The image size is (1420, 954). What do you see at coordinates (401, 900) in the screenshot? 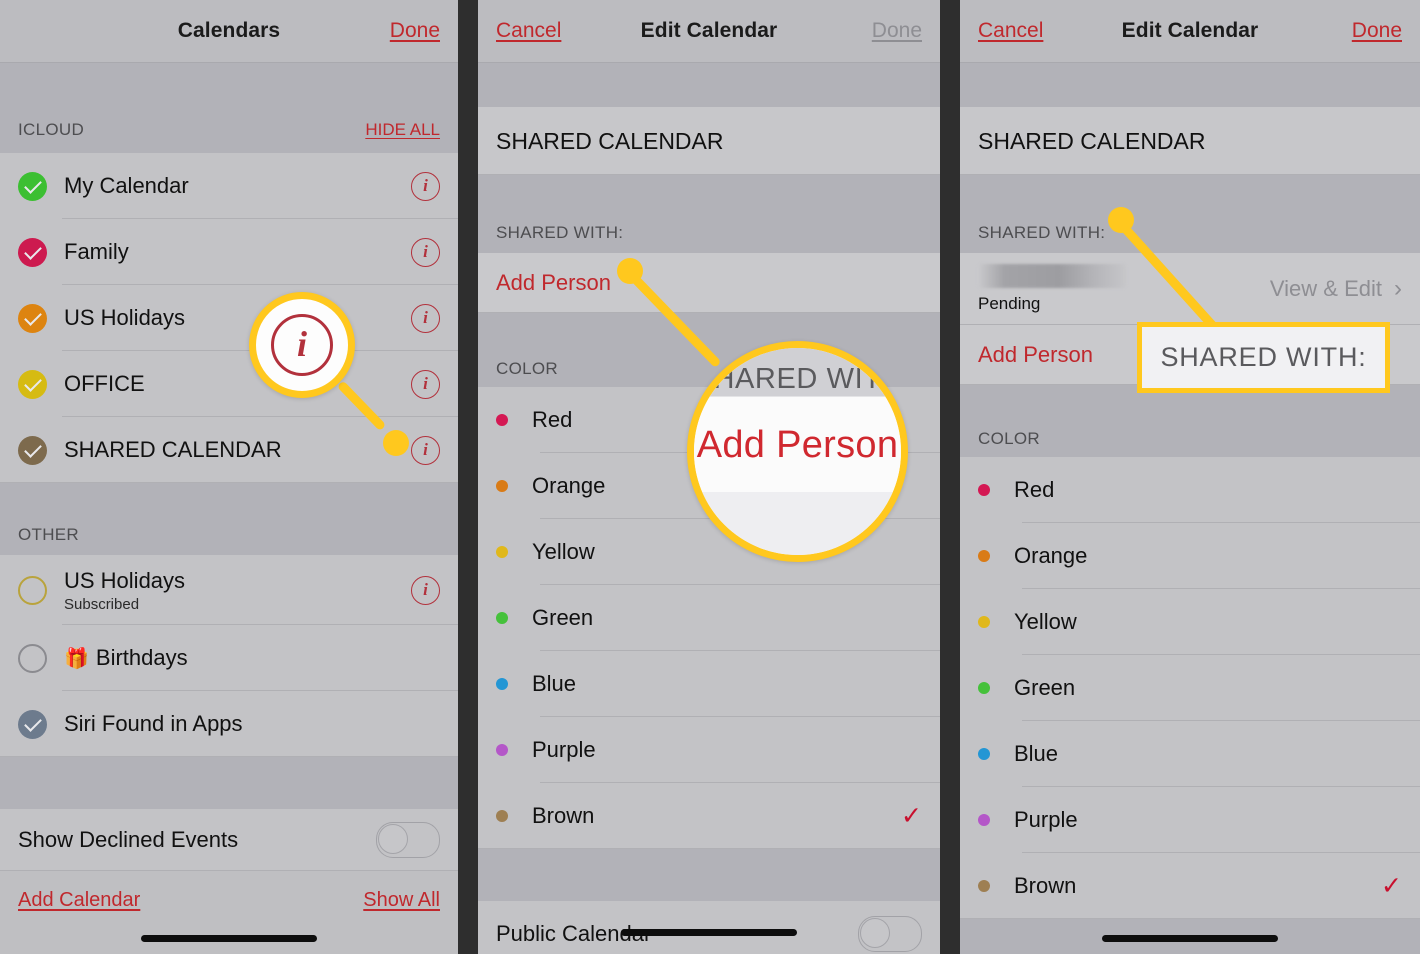
I see `show-all-button: Show All` at bounding box center [401, 900].